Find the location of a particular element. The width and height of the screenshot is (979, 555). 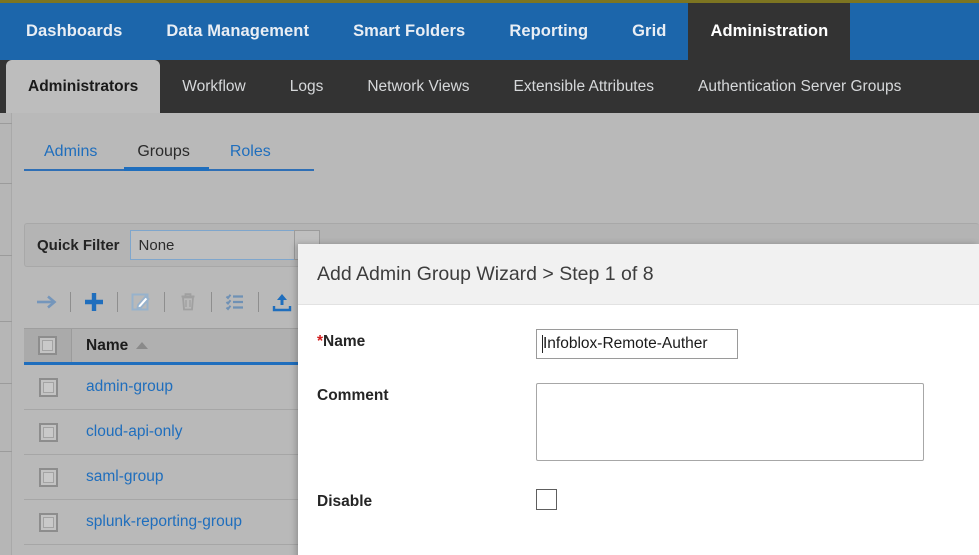

quick-filter-select: None ⌄ is located at coordinates (224, 245).